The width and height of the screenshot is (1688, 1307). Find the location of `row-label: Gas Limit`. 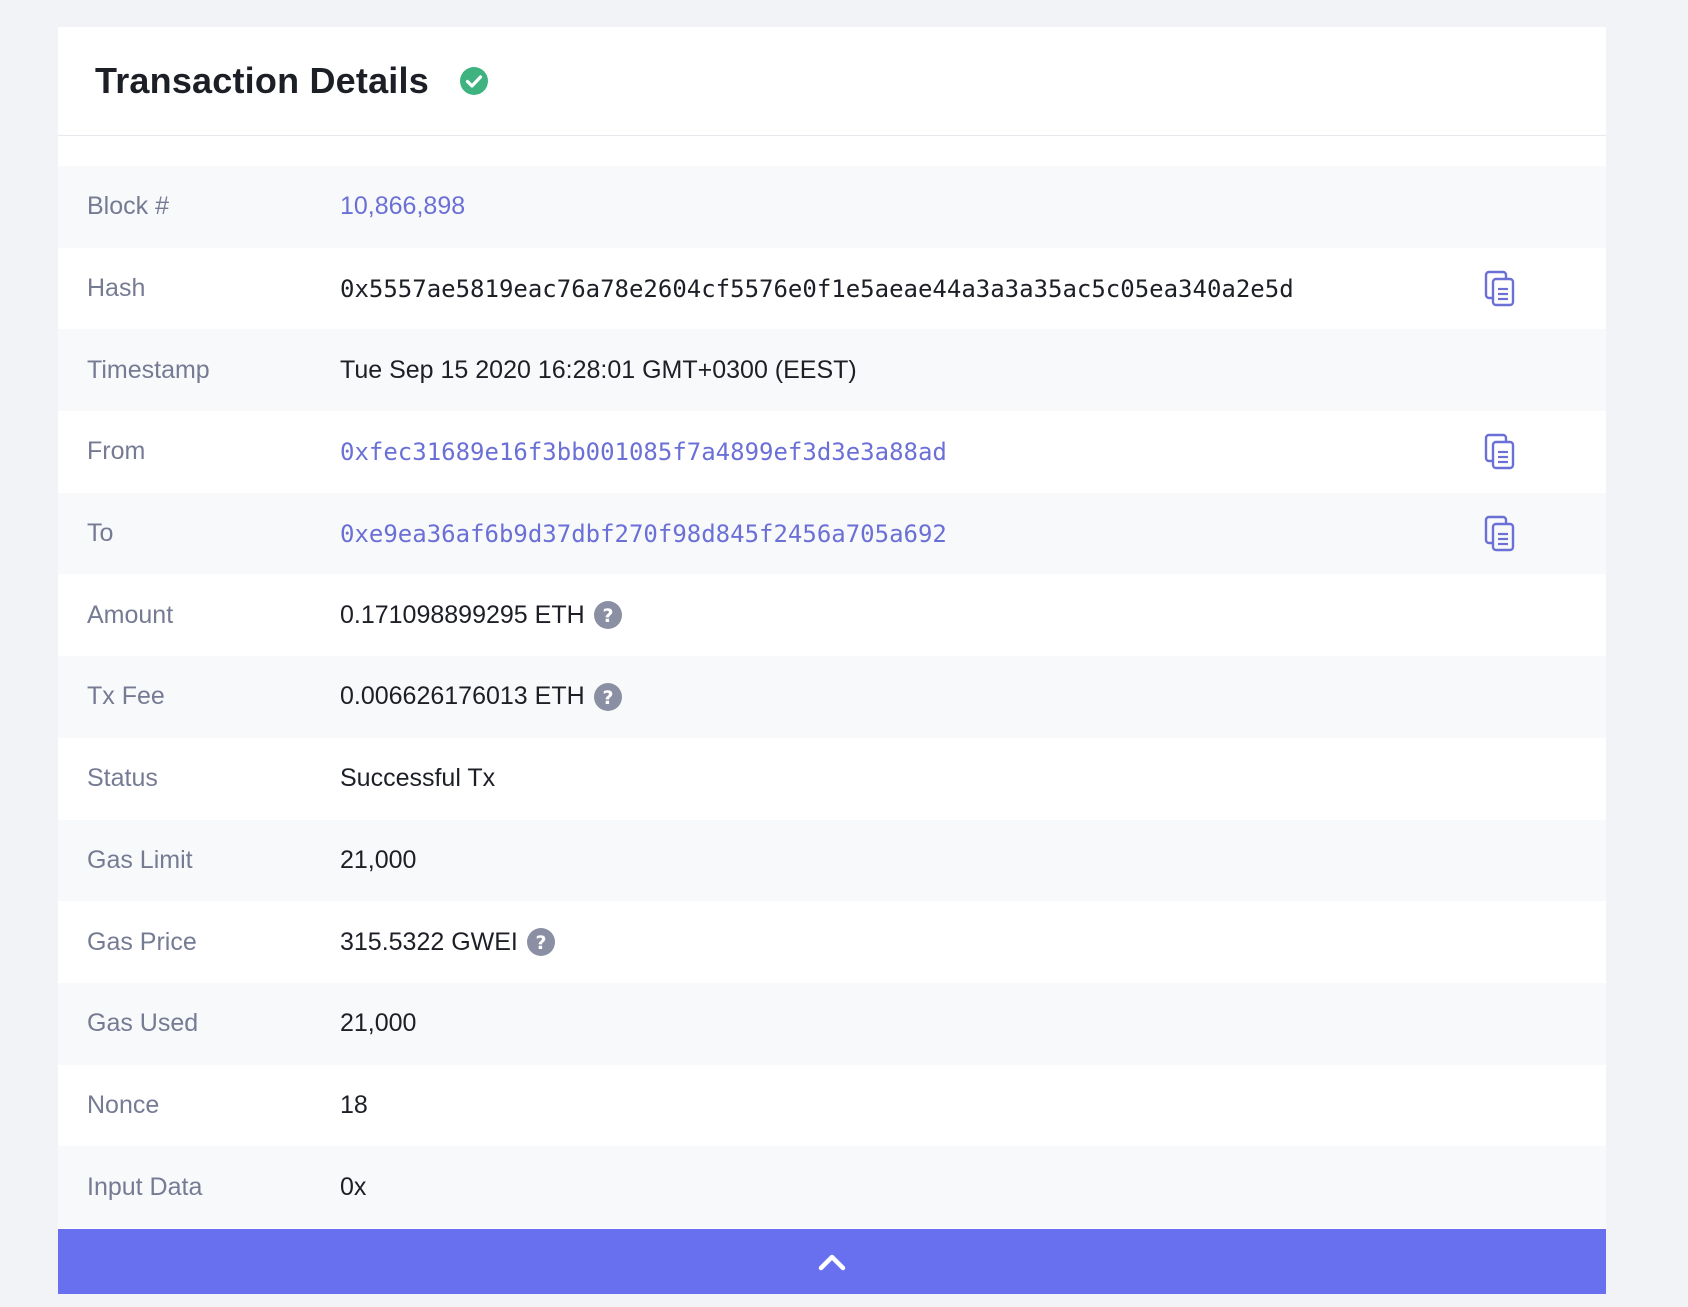

row-label: Gas Limit is located at coordinates (140, 859).